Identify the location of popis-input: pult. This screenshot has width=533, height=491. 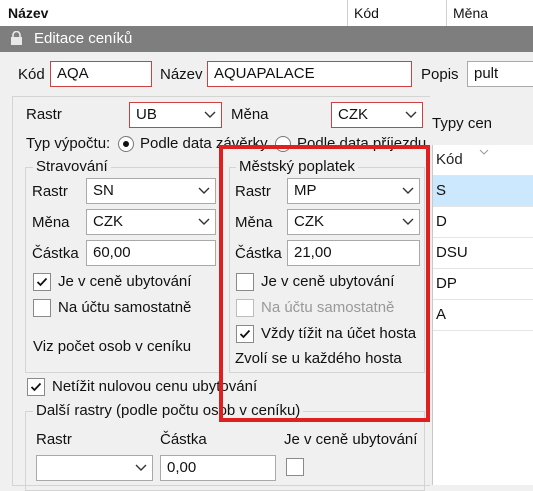
(500, 74).